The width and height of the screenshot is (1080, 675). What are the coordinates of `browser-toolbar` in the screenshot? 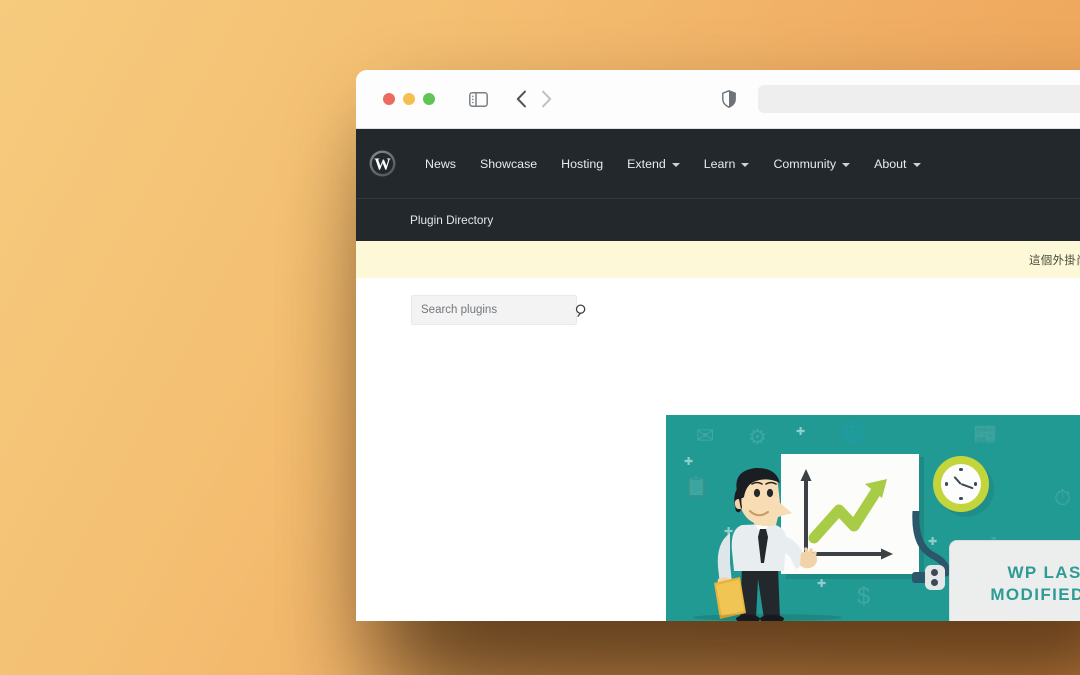 It's located at (718, 99).